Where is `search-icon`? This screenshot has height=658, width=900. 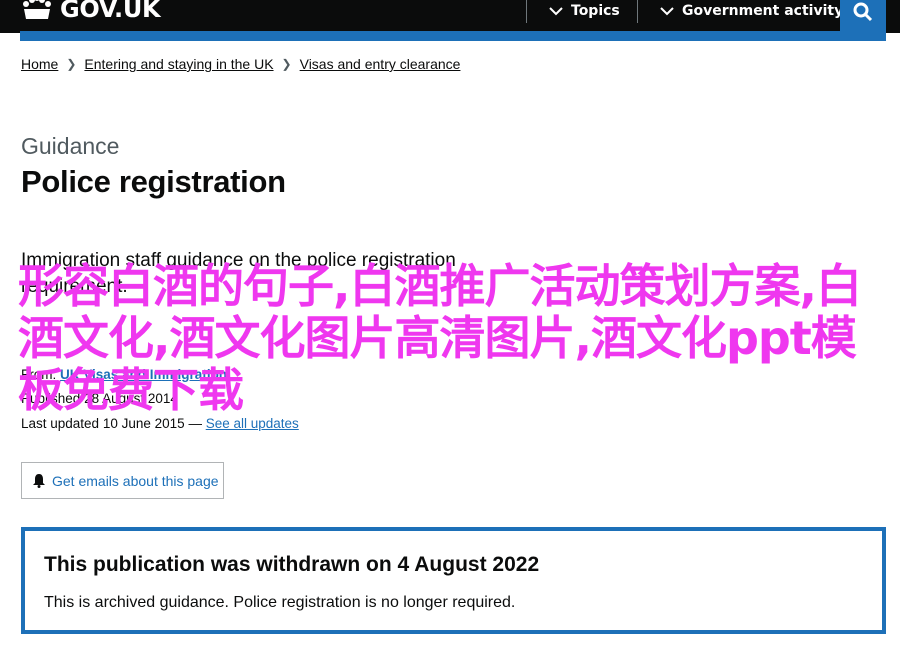 search-icon is located at coordinates (863, 12).